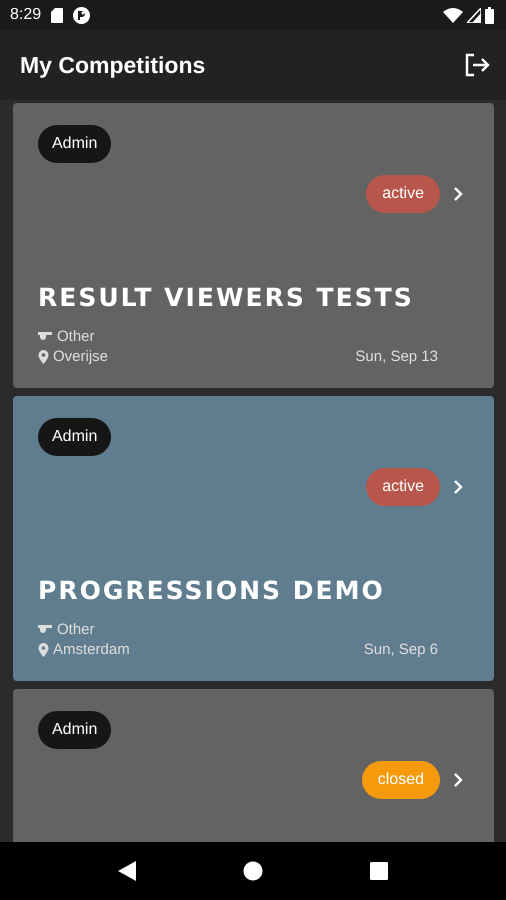 This screenshot has height=900, width=506. I want to click on status-badge: closed, so click(401, 780).